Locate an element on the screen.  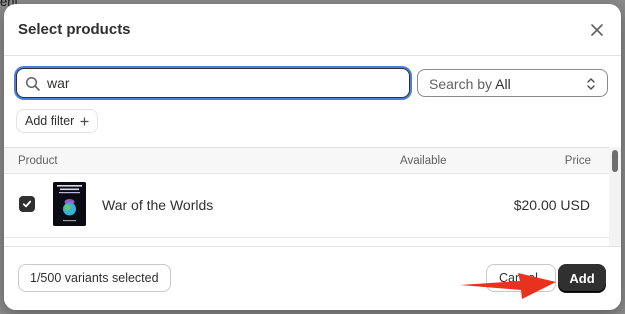
add-button: Add is located at coordinates (582, 278).